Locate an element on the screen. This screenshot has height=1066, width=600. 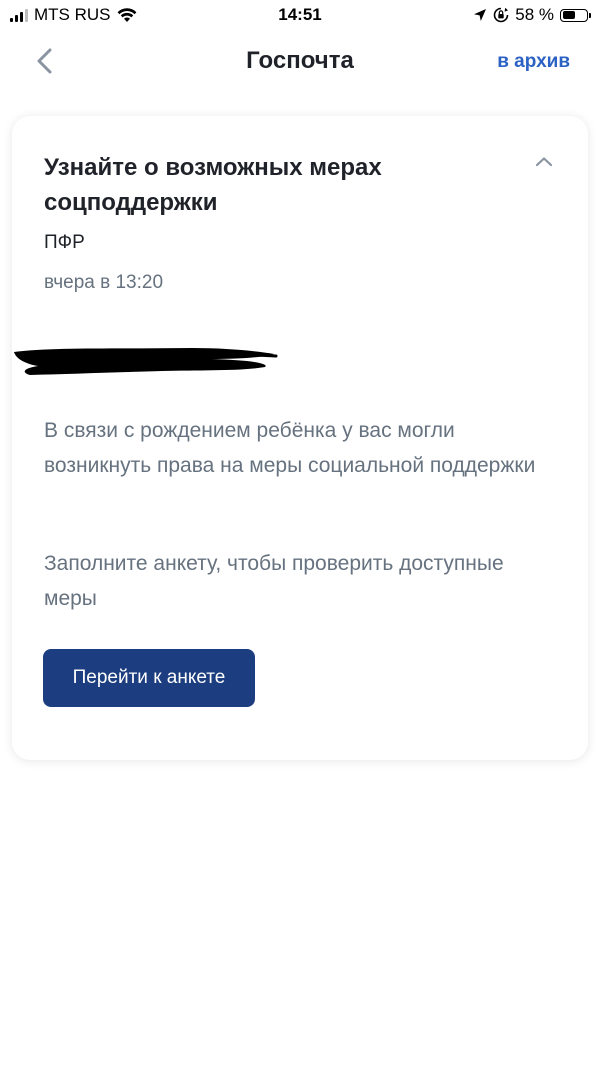
open-questionnaire-button: Перейти к анкете is located at coordinates (149, 678).